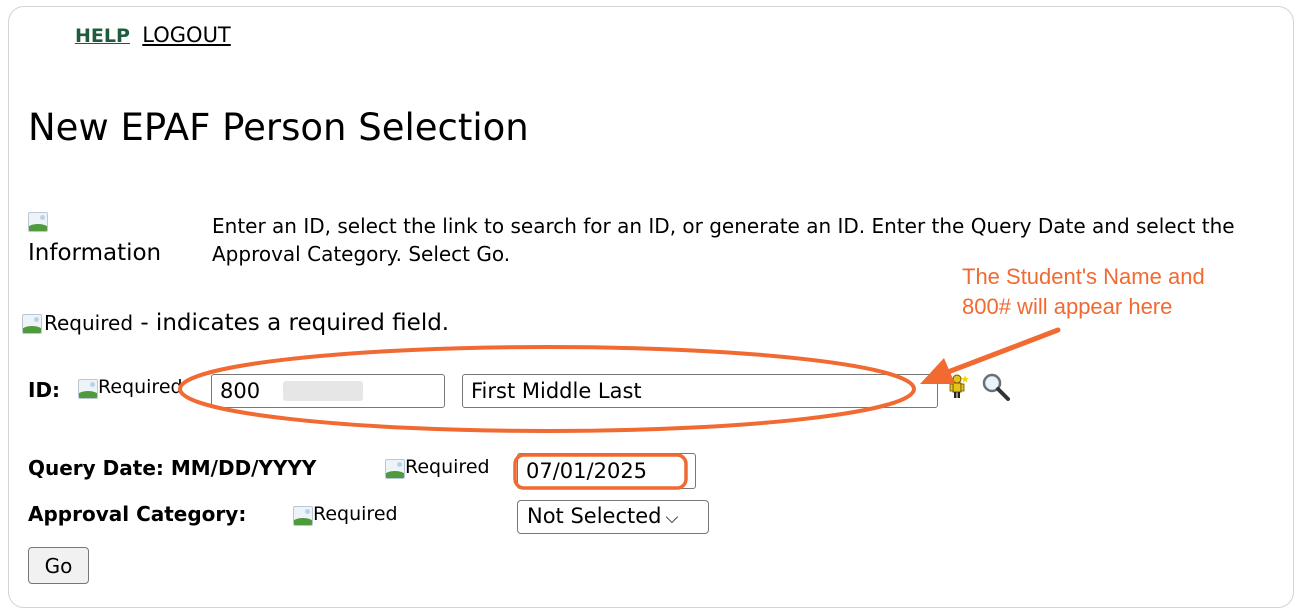 The image size is (1295, 608). I want to click on annotation-arrow-shaft, so click(1003, 351).